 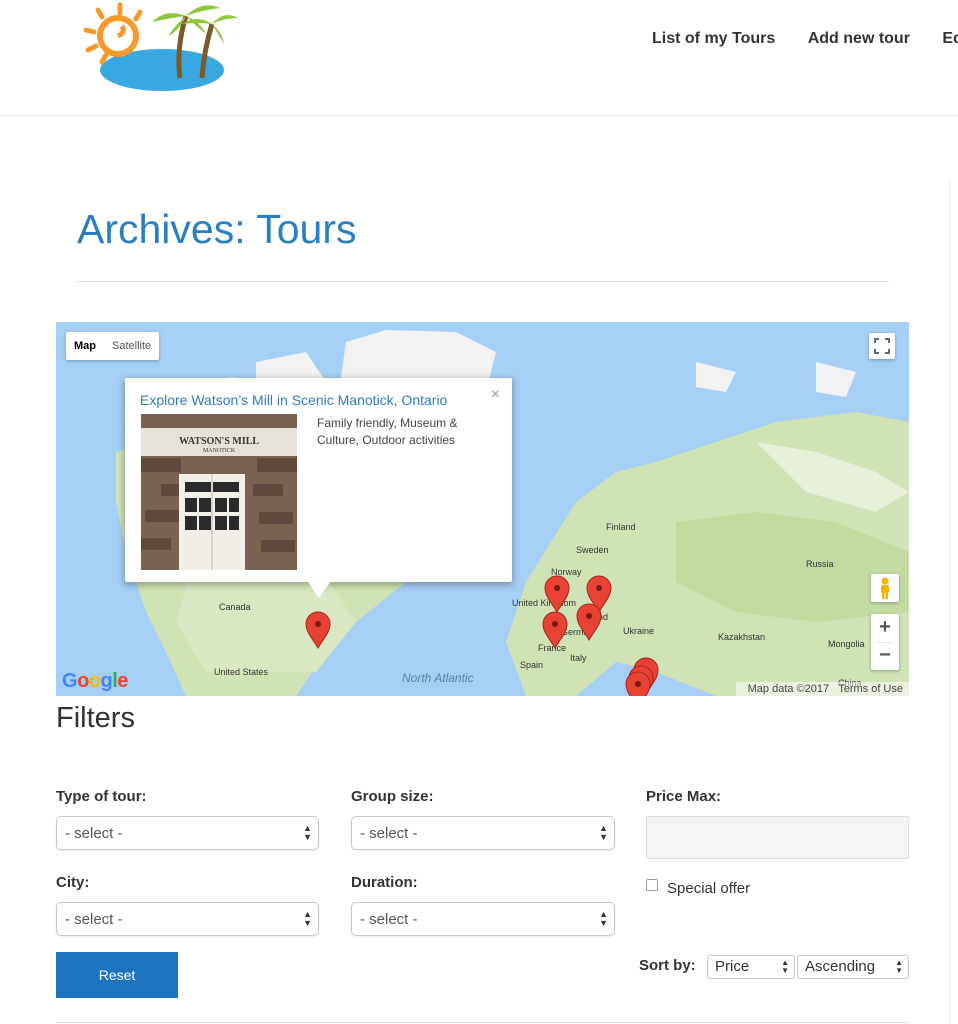 What do you see at coordinates (531, 665) in the screenshot?
I see `map-label-spain: Spain` at bounding box center [531, 665].